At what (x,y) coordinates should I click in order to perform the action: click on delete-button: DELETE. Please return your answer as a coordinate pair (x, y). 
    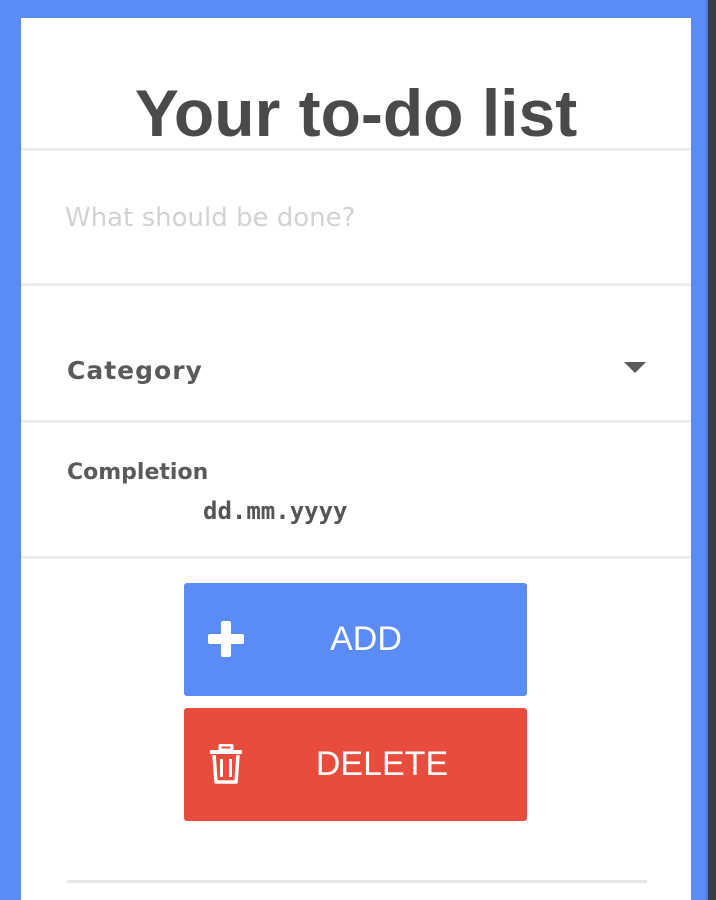
    Looking at the image, I should click on (355, 764).